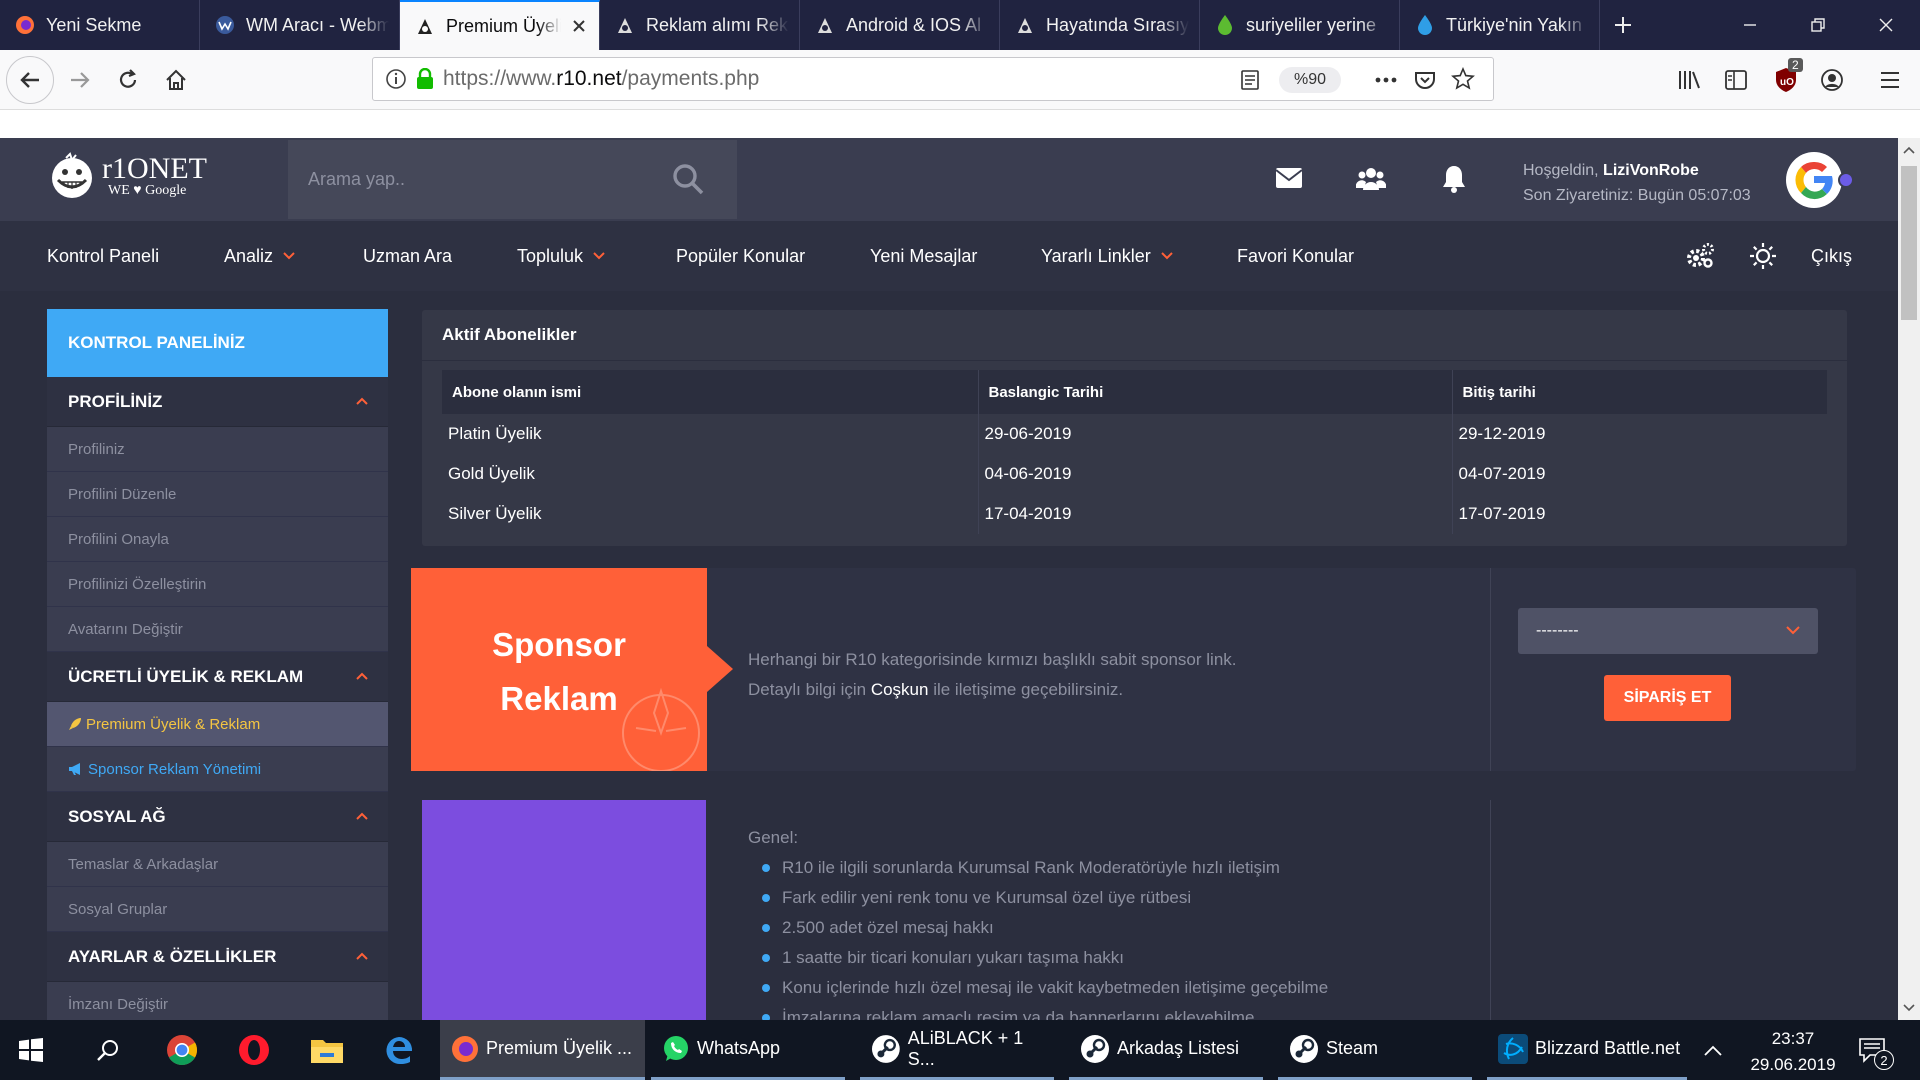 This screenshot has width=1920, height=1080. Describe the element at coordinates (1300, 25) in the screenshot. I see `tab-suriyeliler: suriyeliler yerine` at that location.